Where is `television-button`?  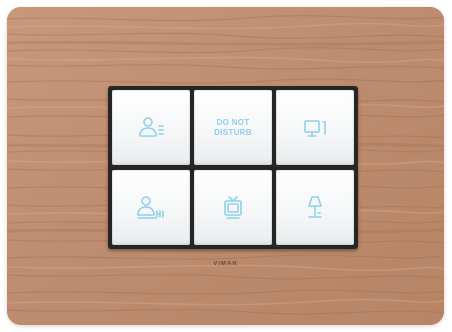 television-button is located at coordinates (233, 207).